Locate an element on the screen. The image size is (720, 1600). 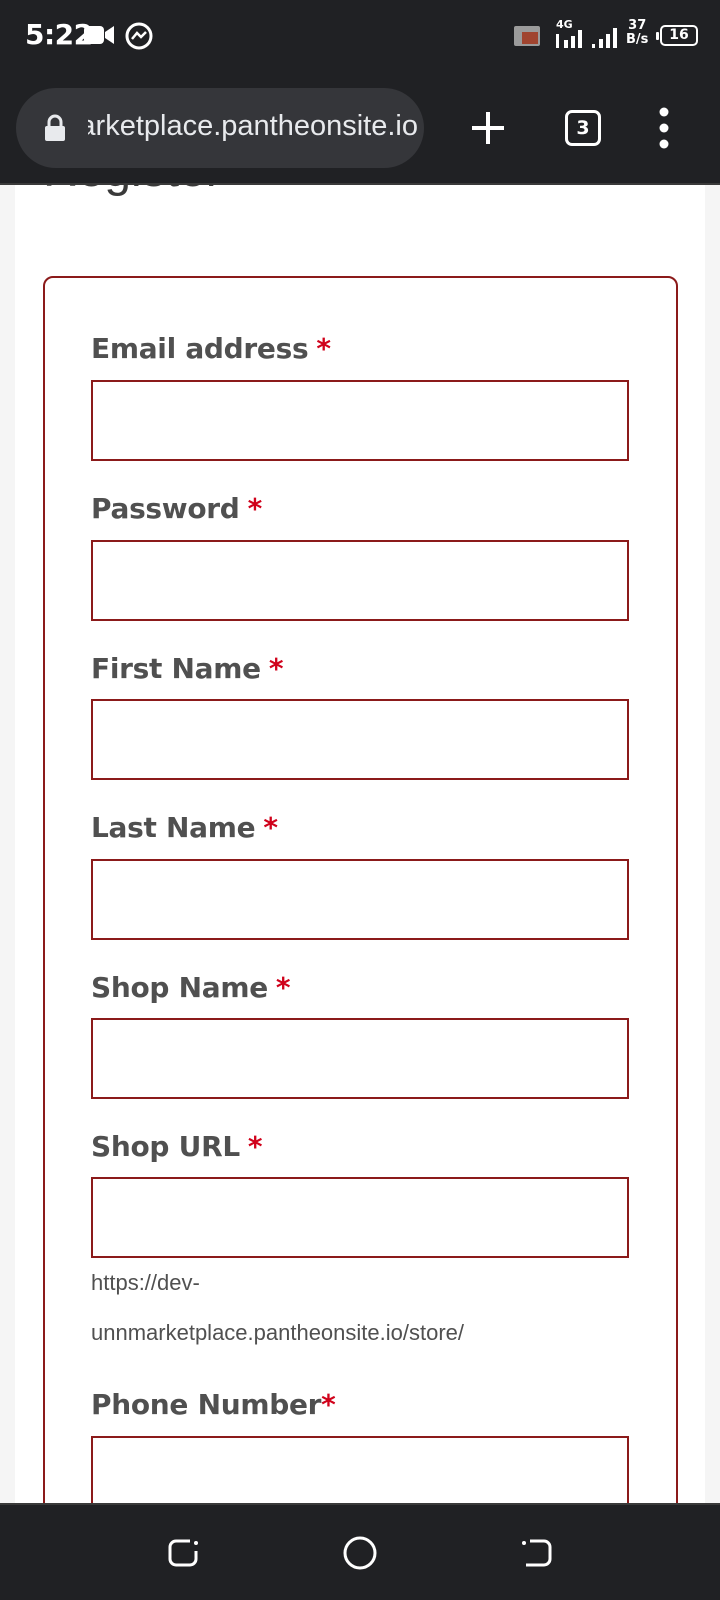
messenger-icon is located at coordinates (139, 36).